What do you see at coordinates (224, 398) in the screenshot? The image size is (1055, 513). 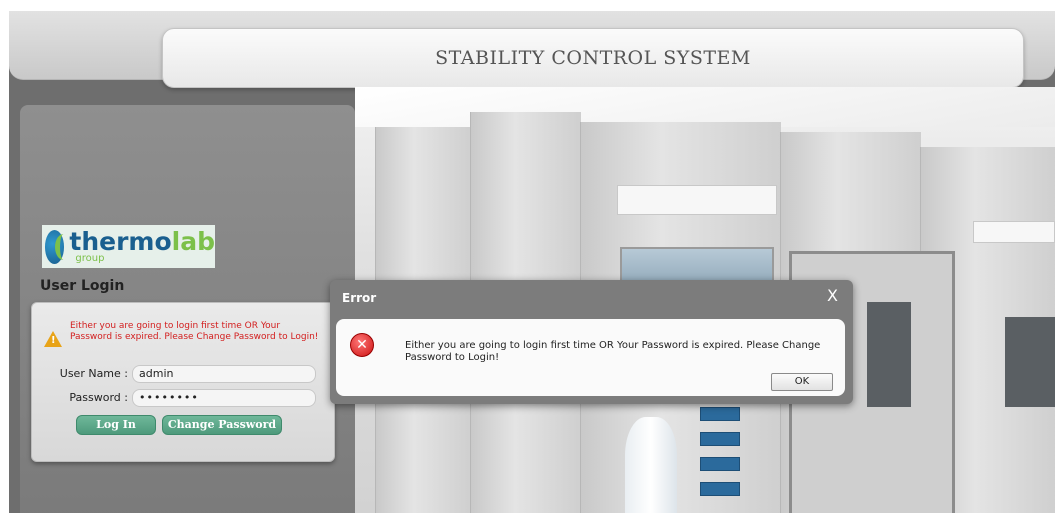 I see `password-input: ••••••••` at bounding box center [224, 398].